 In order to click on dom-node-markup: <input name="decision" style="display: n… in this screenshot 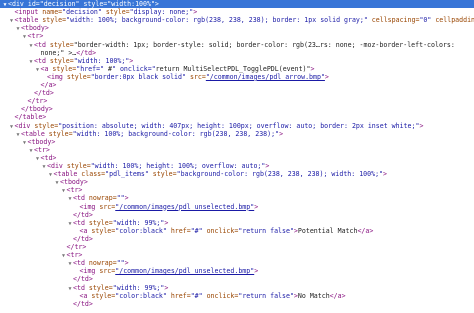, I will do `click(106, 12)`.